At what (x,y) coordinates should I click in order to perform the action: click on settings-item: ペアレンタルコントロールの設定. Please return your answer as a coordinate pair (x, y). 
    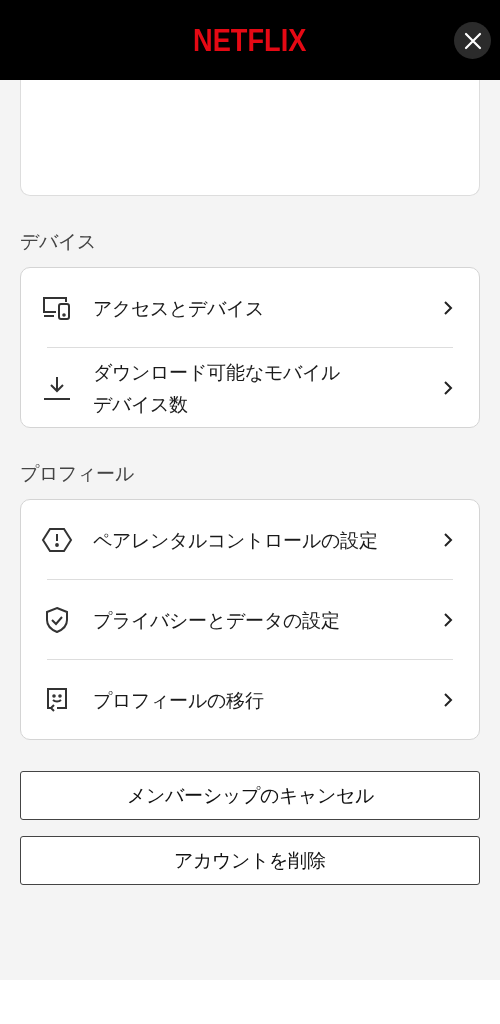
    Looking at the image, I should click on (247, 539).